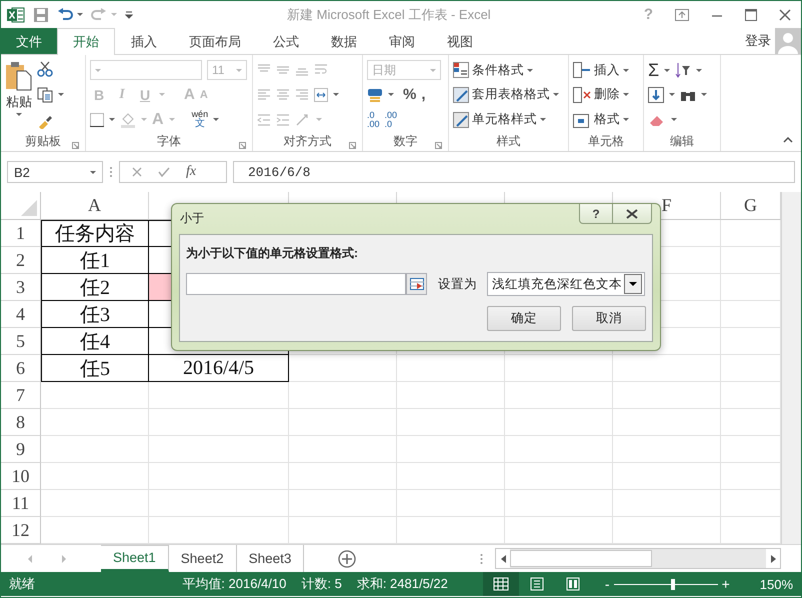 The image size is (802, 598). Describe the element at coordinates (144, 41) in the screenshot. I see `ribbon-tab: 插入` at that location.